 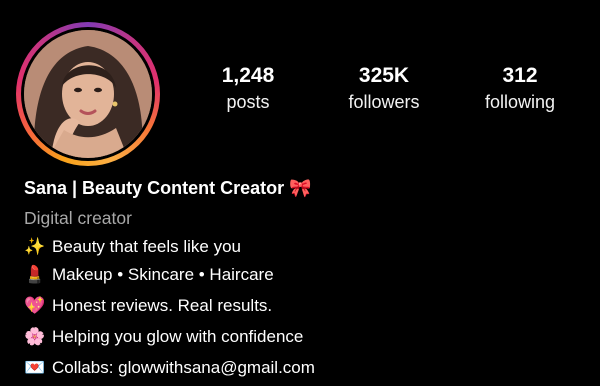 I want to click on following-count: 312, so click(x=520, y=75).